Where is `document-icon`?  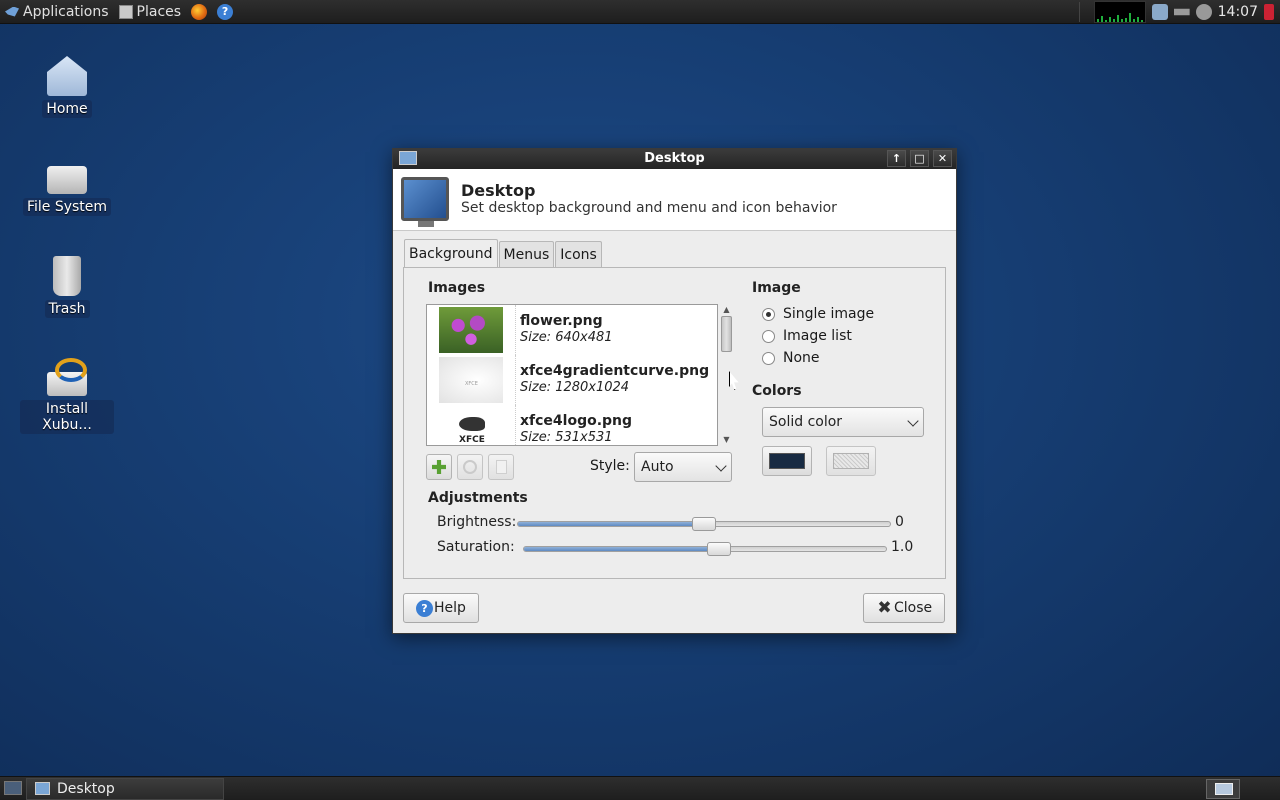 document-icon is located at coordinates (501, 467).